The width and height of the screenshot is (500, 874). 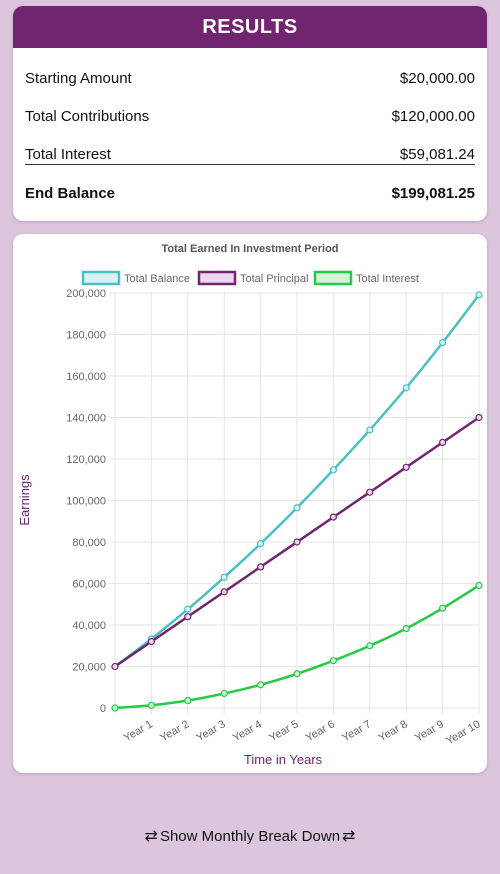 What do you see at coordinates (463, 732) in the screenshot?
I see `x-tick-label: Year 10` at bounding box center [463, 732].